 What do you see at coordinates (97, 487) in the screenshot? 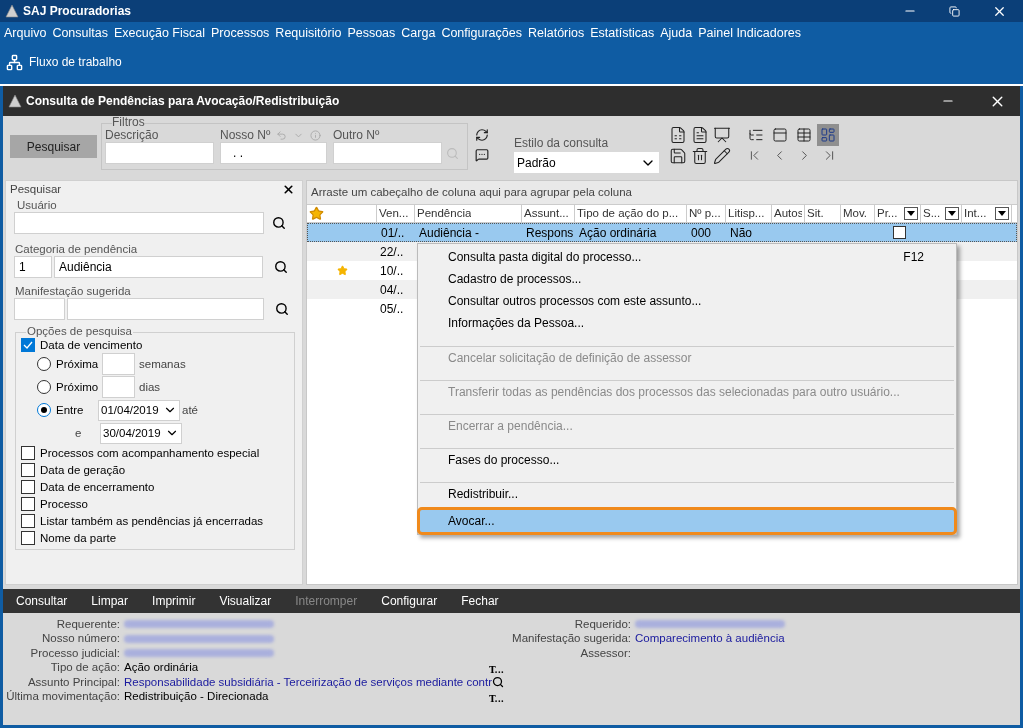
I see `checkbox-label: Data de encerramento` at bounding box center [97, 487].